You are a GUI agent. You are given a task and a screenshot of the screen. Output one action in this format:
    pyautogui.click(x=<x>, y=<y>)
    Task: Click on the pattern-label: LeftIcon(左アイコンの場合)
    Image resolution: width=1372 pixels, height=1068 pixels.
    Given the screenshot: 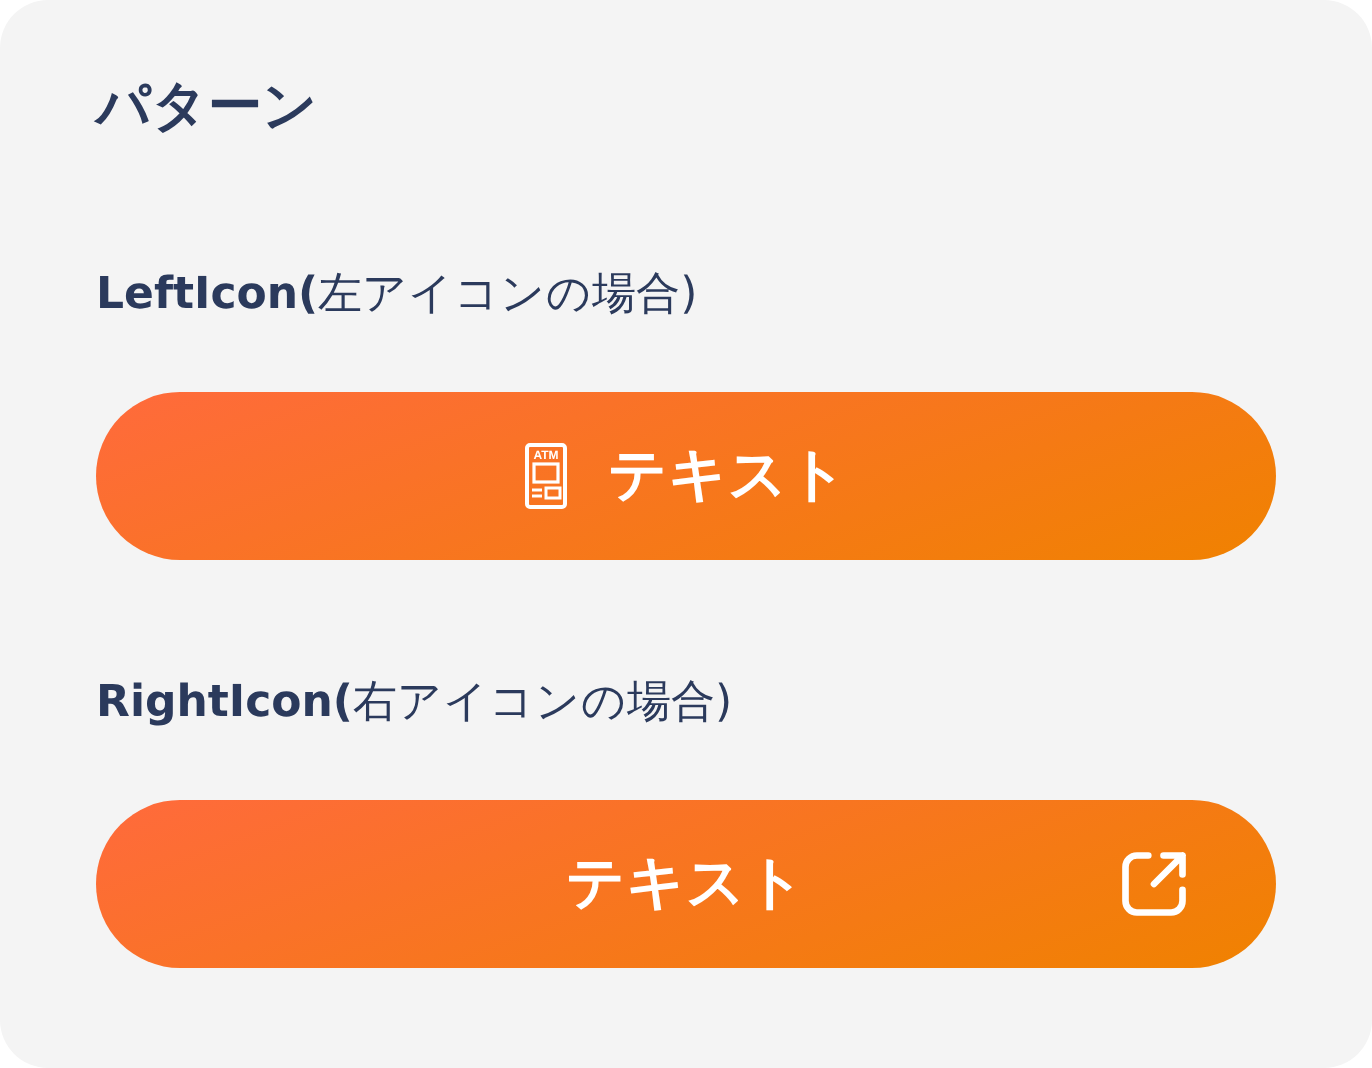 What is the action you would take?
    pyautogui.click(x=398, y=296)
    